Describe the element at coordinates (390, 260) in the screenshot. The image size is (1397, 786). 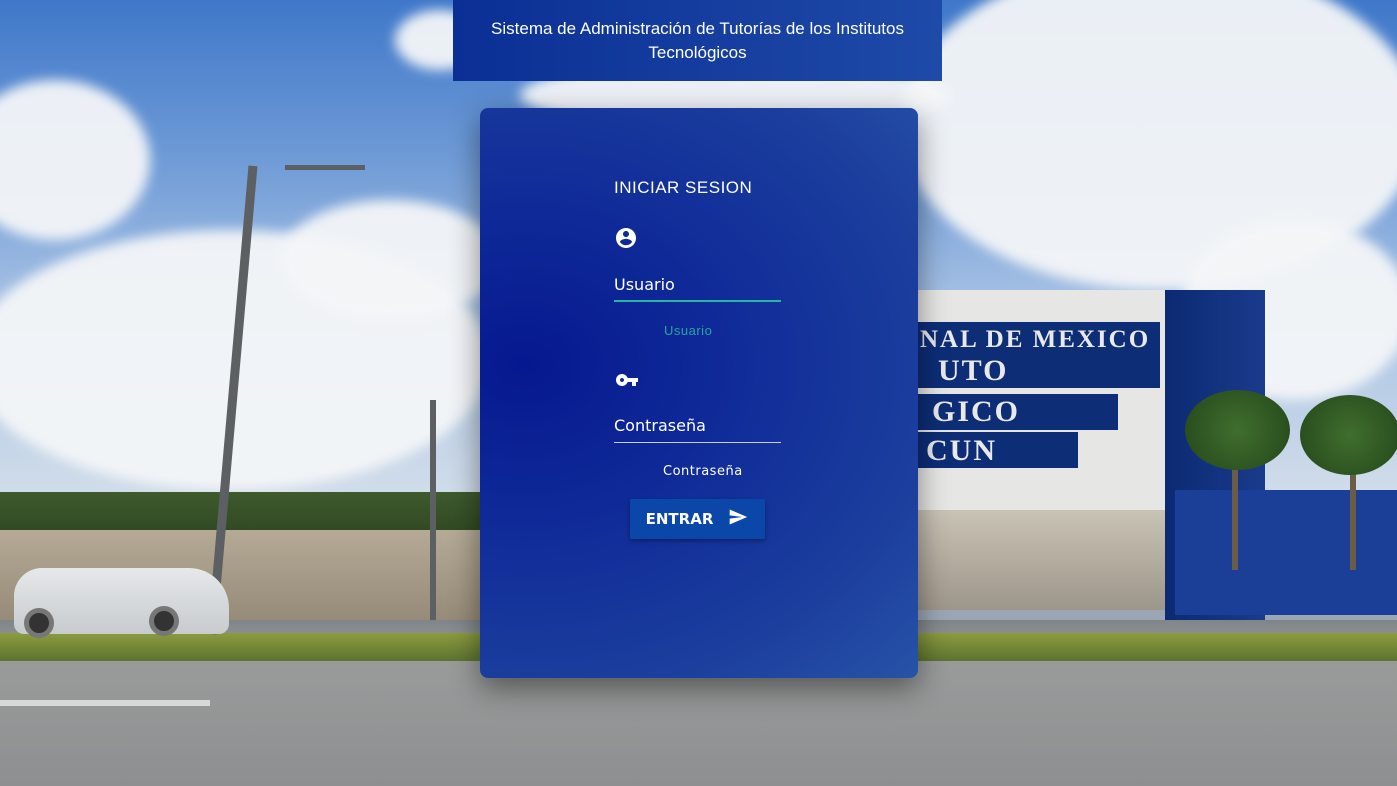
I see `cloud` at that location.